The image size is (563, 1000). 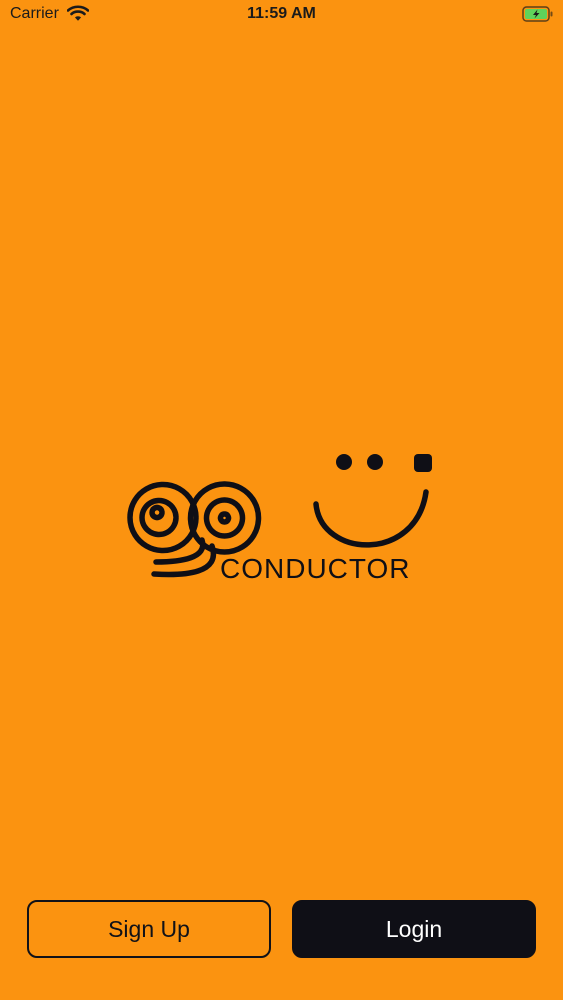 I want to click on logo-wordmark: CONDUCTOR, so click(x=315, y=568).